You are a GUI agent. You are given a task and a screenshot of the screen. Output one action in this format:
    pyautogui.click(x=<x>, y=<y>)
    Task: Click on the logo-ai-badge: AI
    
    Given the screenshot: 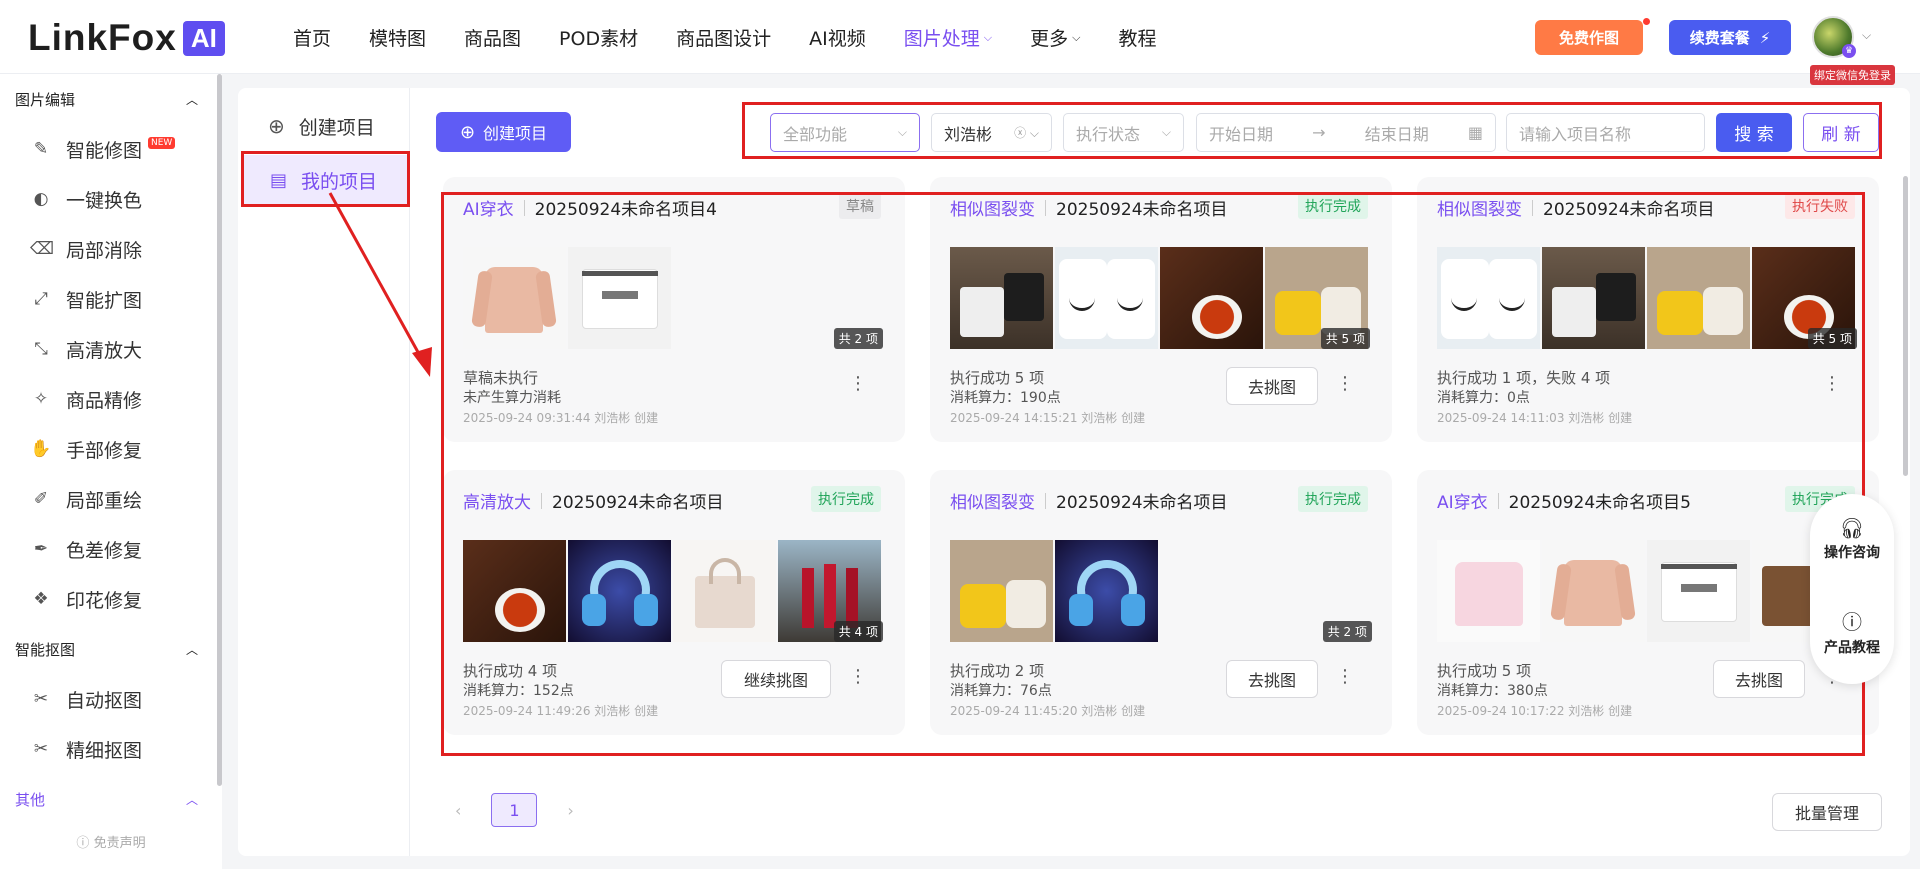 What is the action you would take?
    pyautogui.click(x=203, y=38)
    